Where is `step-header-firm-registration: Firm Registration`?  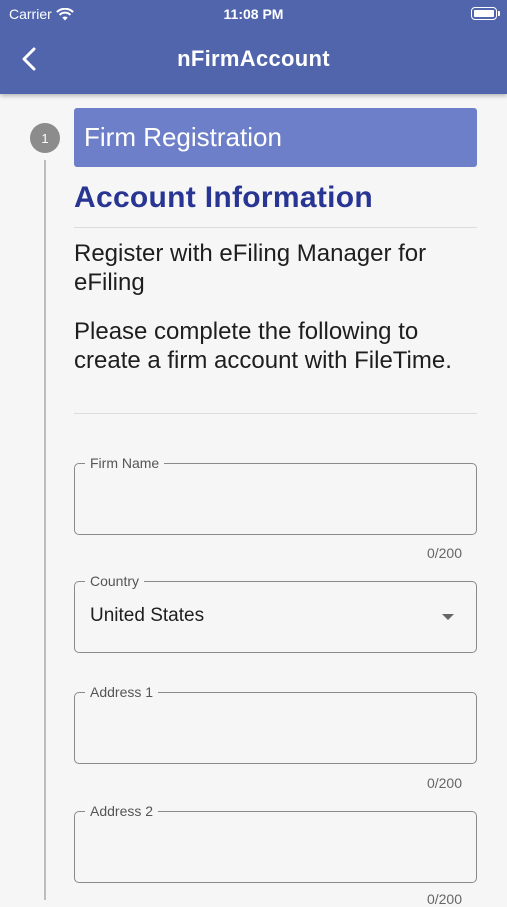
step-header-firm-registration: Firm Registration is located at coordinates (275, 137).